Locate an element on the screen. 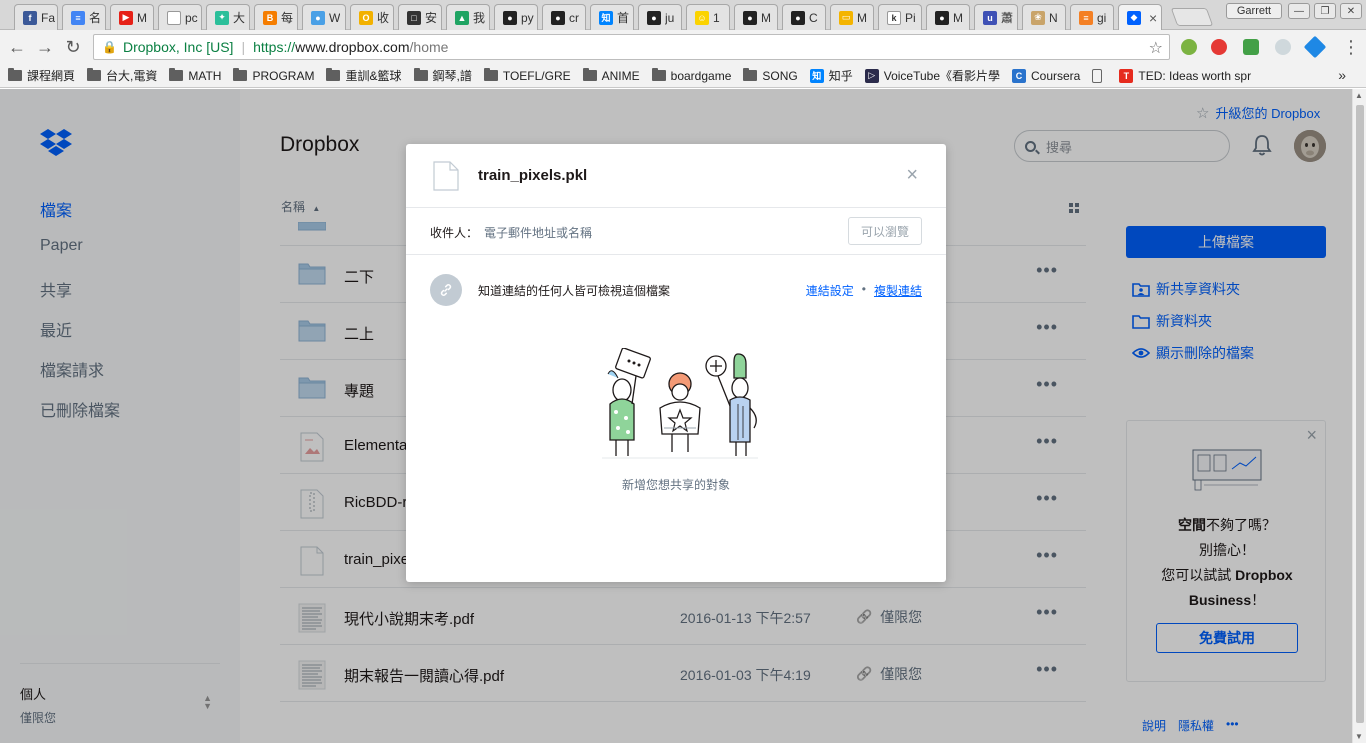 The height and width of the screenshot is (743, 1366). favicon-icon: f is located at coordinates (30, 17).